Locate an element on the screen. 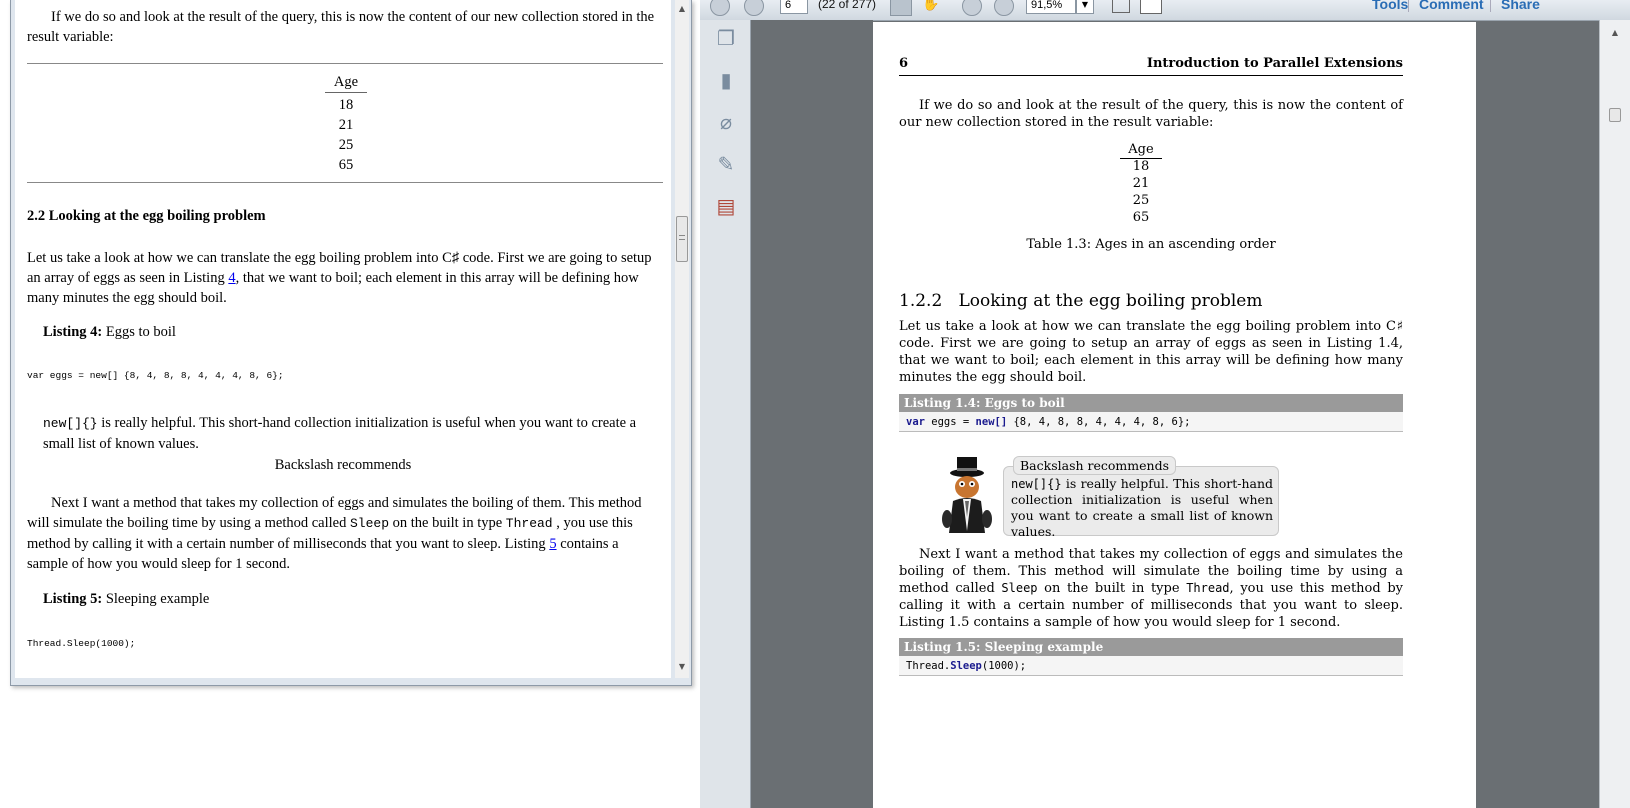 This screenshot has width=1630, height=808. bookmarks-icon: ▮ is located at coordinates (726, 80).